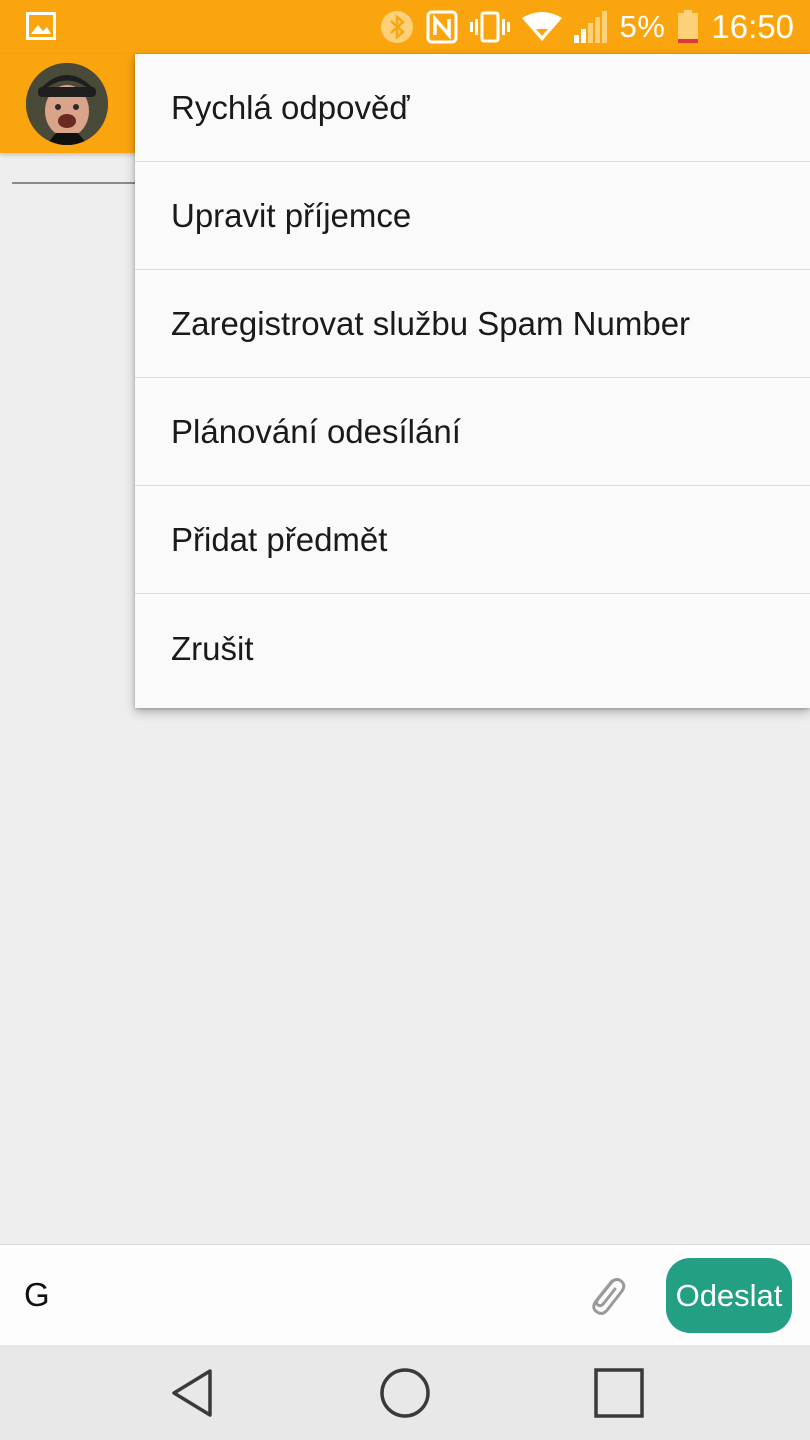 This screenshot has height=1440, width=810. I want to click on back-icon, so click(192, 1393).